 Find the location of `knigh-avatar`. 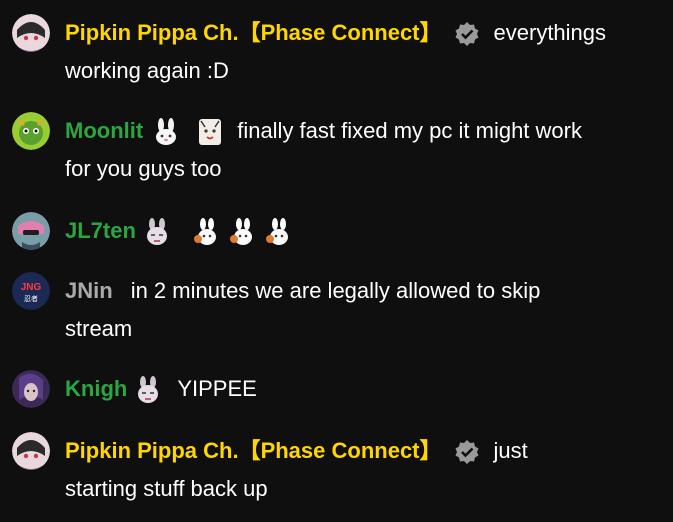

knigh-avatar is located at coordinates (31, 389).